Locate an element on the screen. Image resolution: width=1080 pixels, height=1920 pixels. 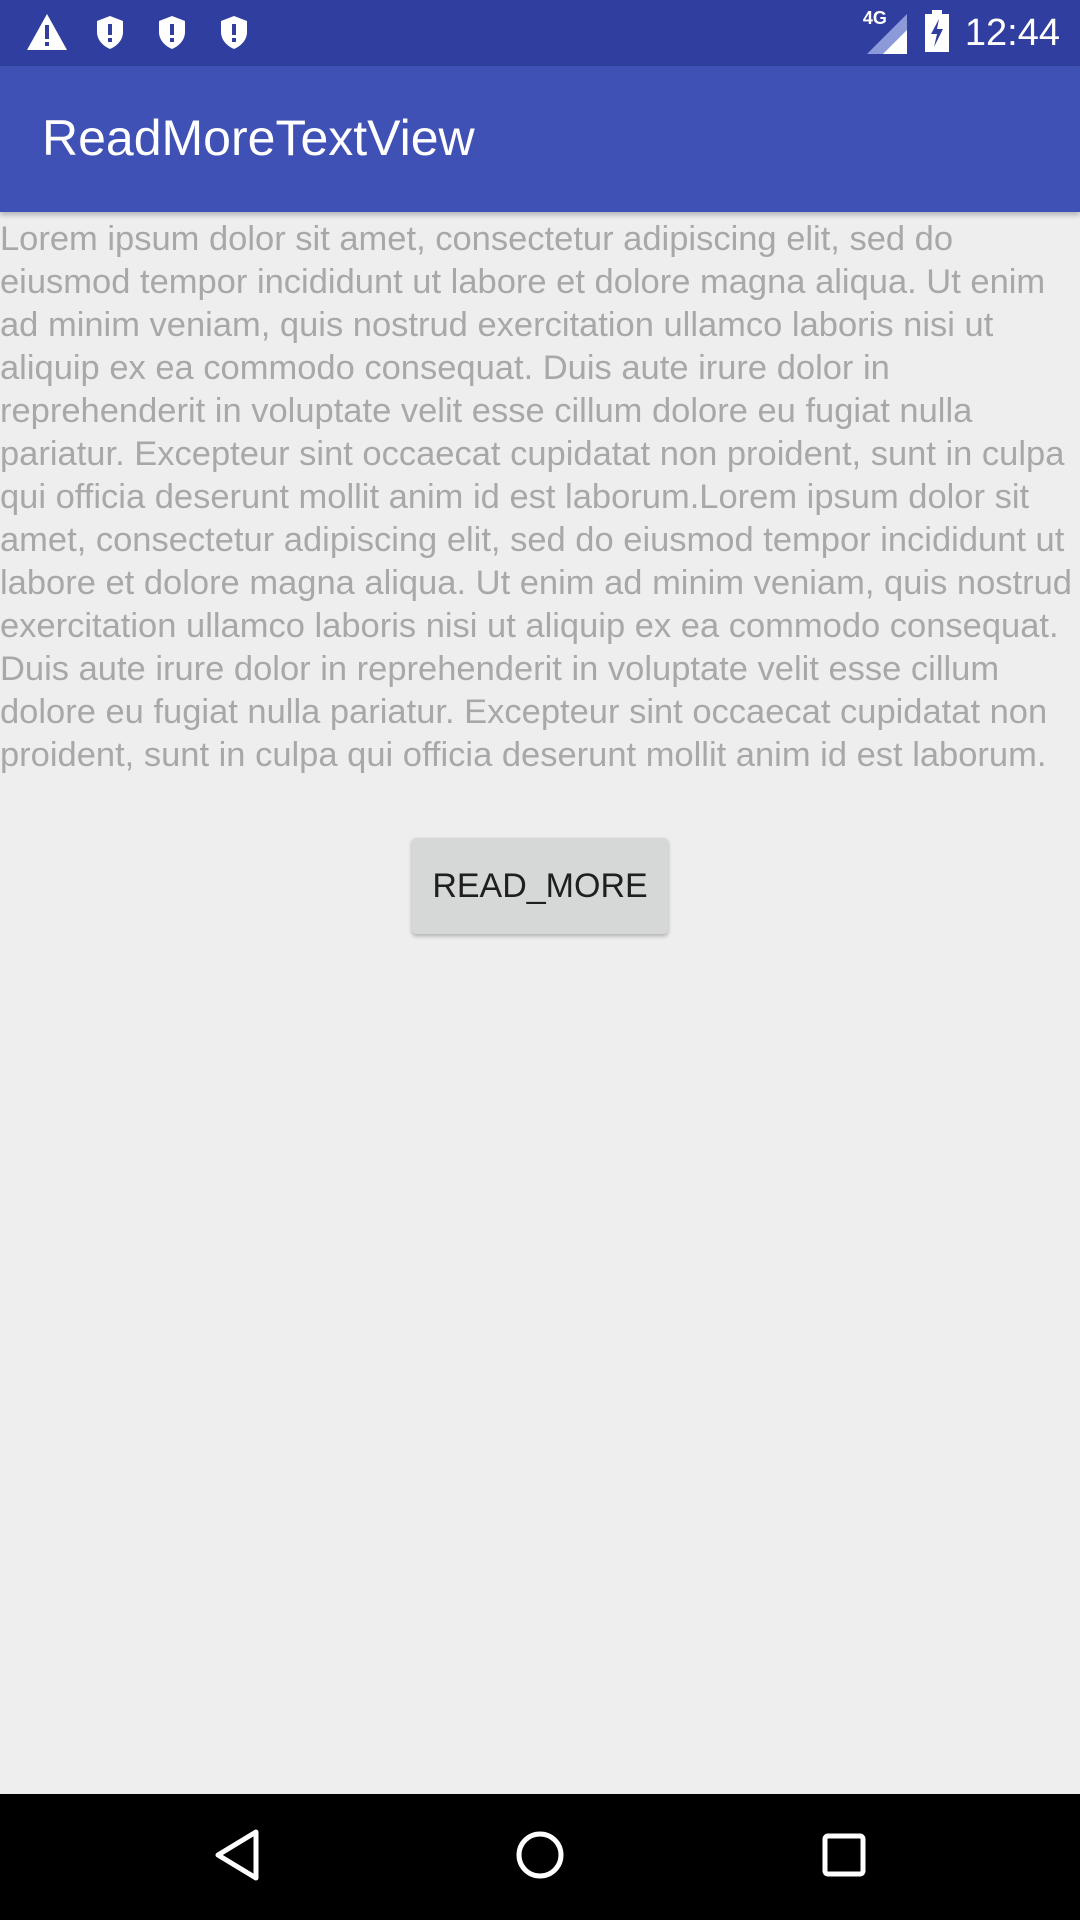
warning-icon is located at coordinates (47, 34).